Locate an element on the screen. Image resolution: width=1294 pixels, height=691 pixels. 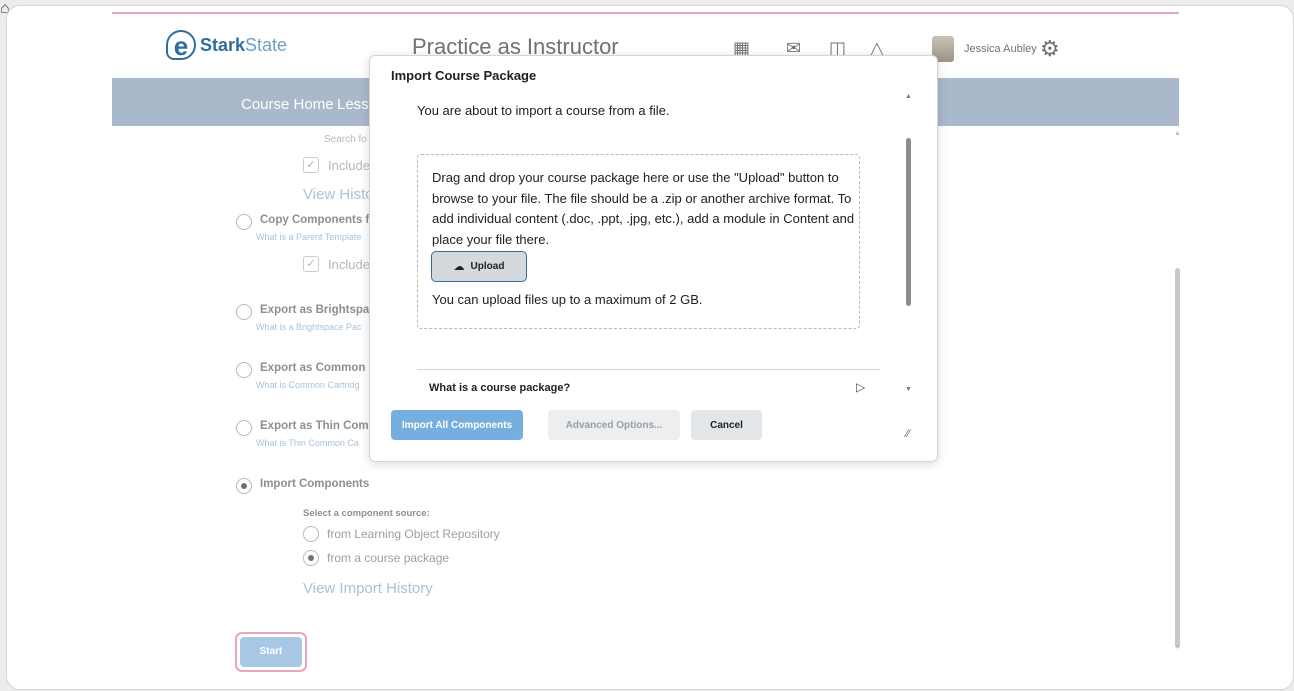
option-help-link: What is a Brightspace Pac is located at coordinates (309, 327).